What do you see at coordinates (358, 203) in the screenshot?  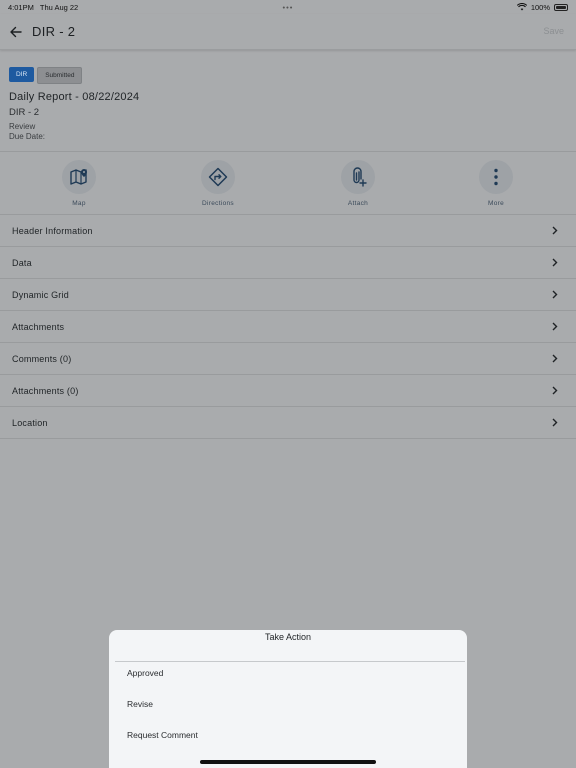 I see `attach-label: Attach` at bounding box center [358, 203].